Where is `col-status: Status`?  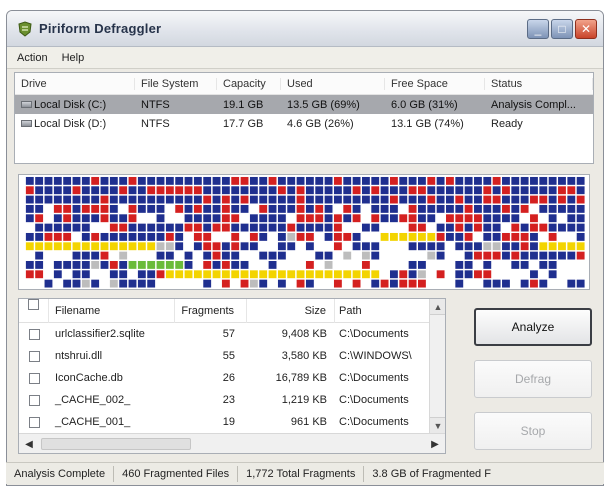
col-status: Status is located at coordinates (539, 83).